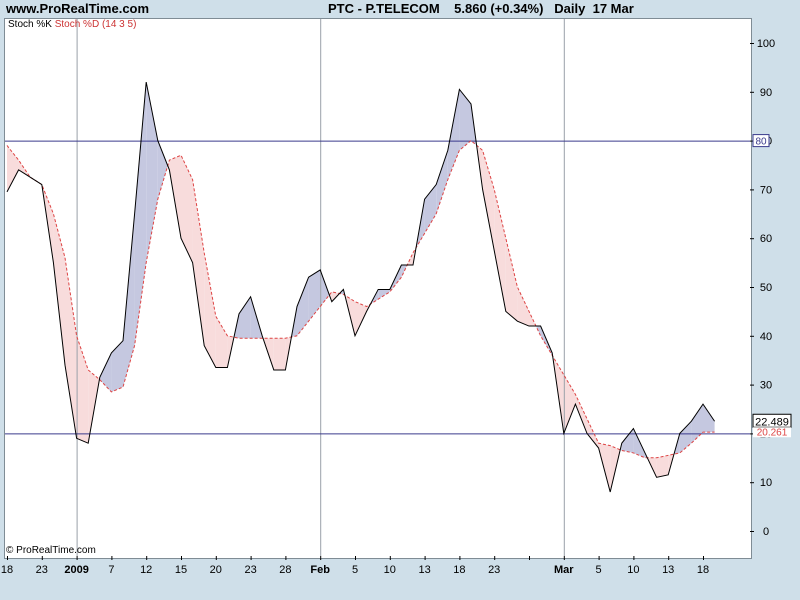 The width and height of the screenshot is (800, 600). Describe the element at coordinates (119, 24) in the screenshot. I see `legend-params: (14 3 5)` at that location.